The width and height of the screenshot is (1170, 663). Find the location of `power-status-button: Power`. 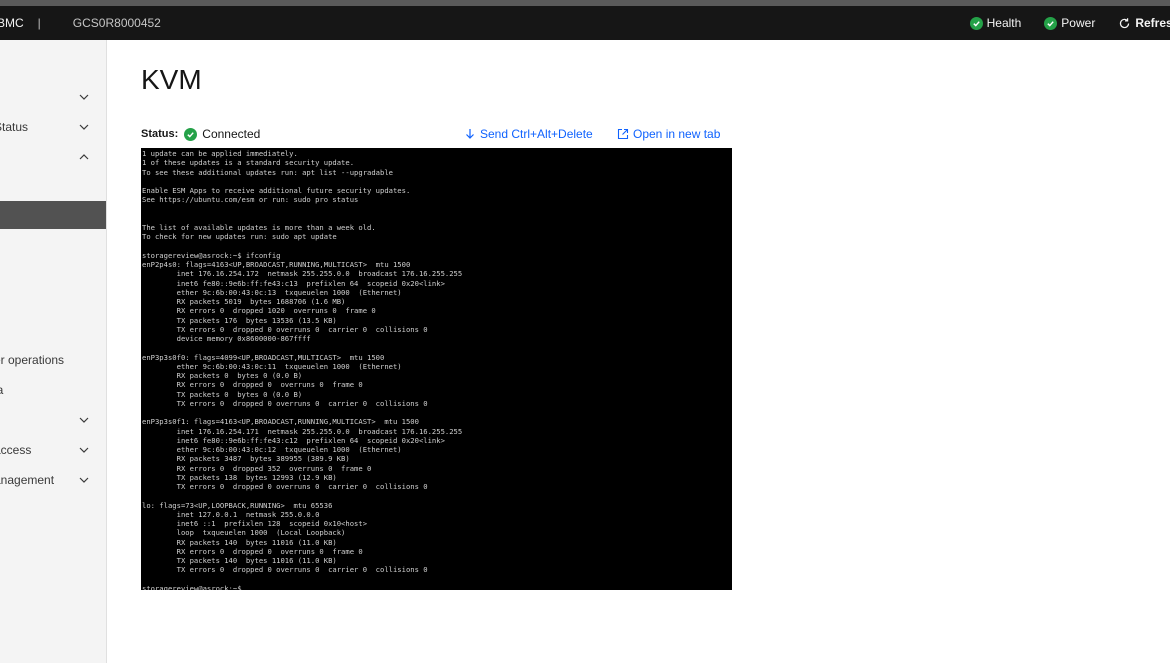

power-status-button: Power is located at coordinates (1069, 23).